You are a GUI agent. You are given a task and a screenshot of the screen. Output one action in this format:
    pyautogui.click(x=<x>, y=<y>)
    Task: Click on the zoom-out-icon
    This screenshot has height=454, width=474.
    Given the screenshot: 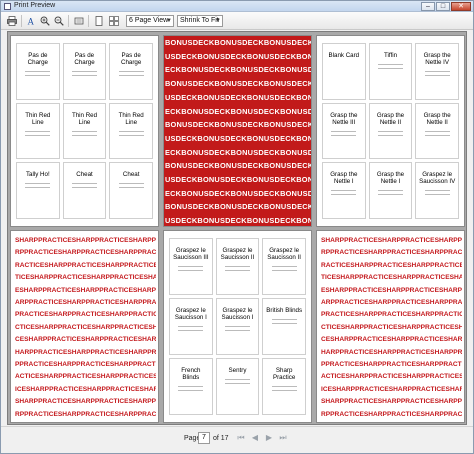 What is the action you would take?
    pyautogui.click(x=59, y=21)
    